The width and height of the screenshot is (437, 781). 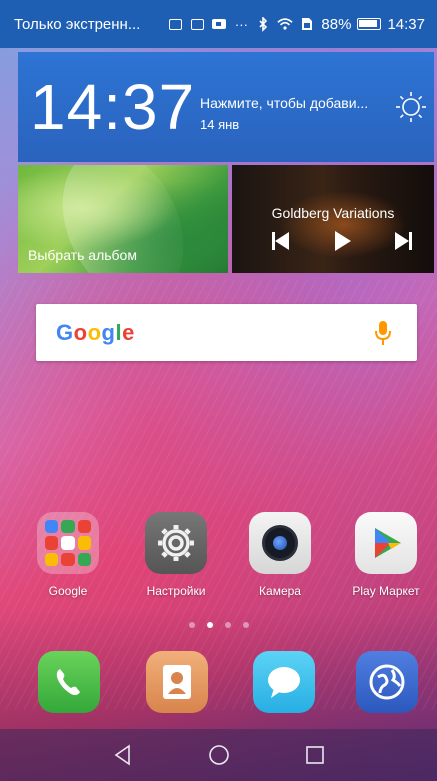 What do you see at coordinates (113, 107) in the screenshot?
I see `clock-time: 14:37` at bounding box center [113, 107].